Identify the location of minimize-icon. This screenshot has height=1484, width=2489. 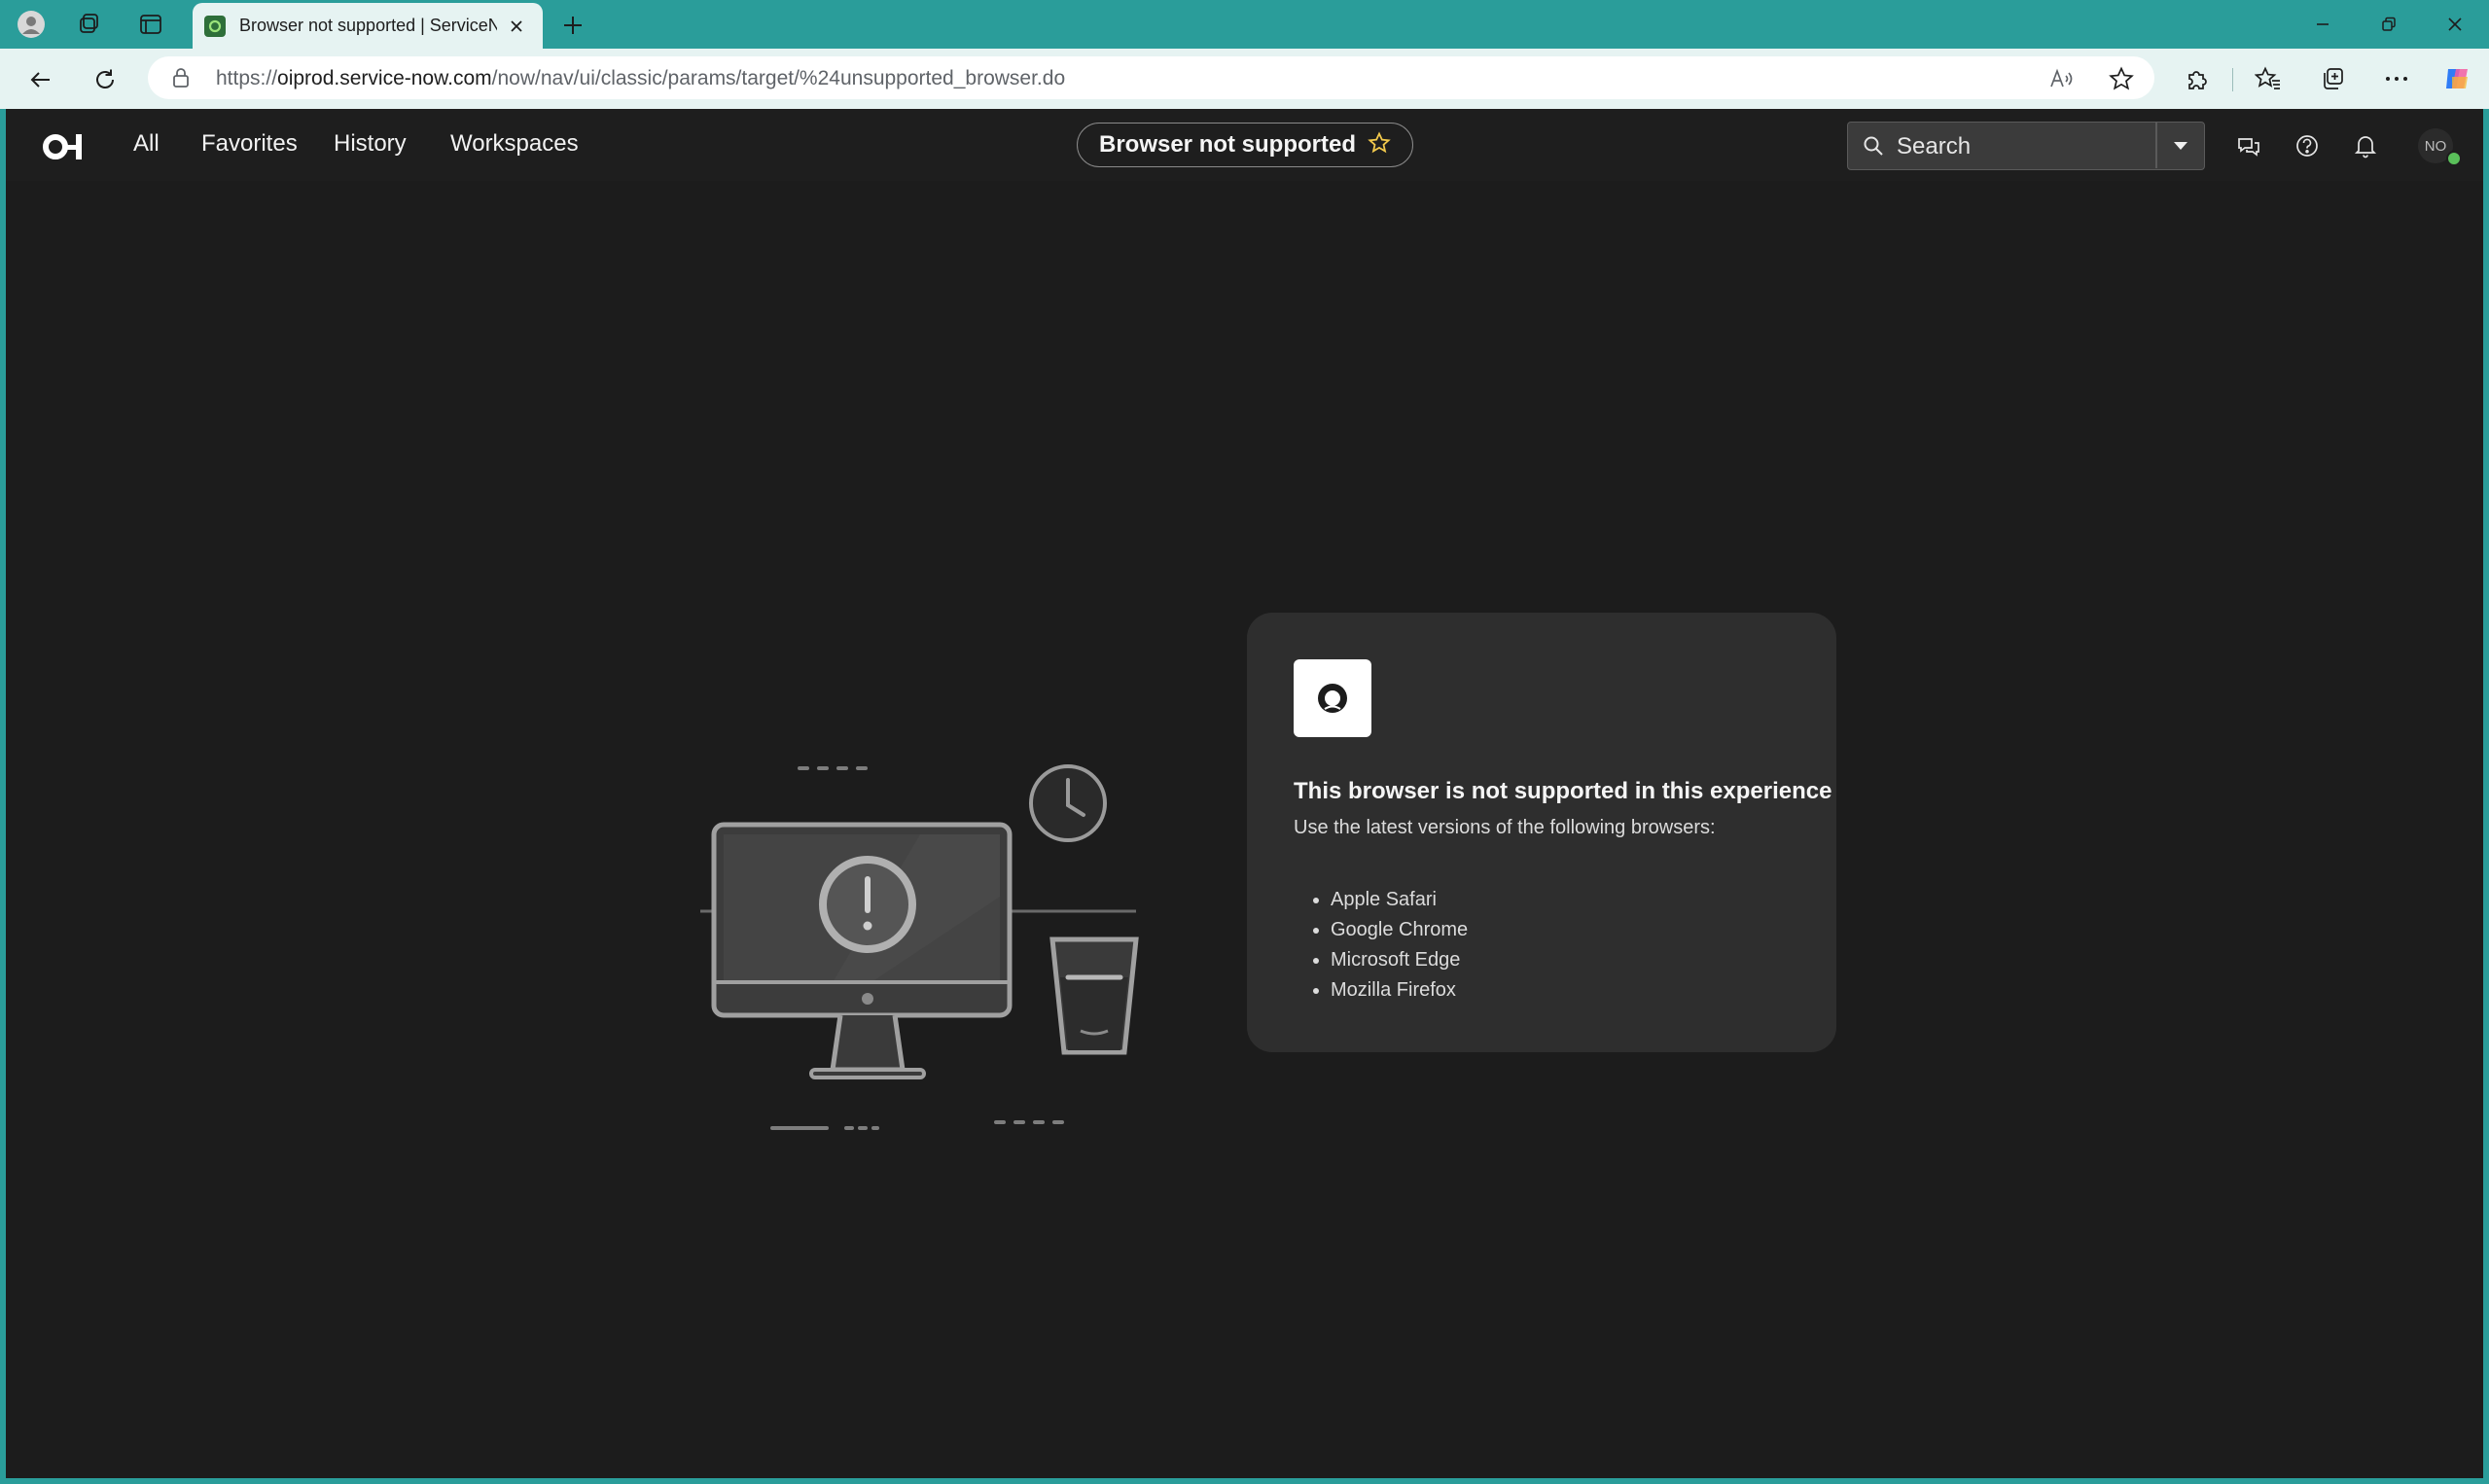
(2323, 25).